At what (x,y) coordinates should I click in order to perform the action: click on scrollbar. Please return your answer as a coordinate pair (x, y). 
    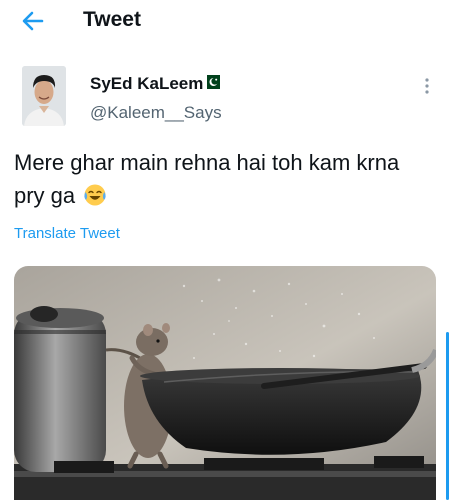
    Looking at the image, I should click on (447, 416).